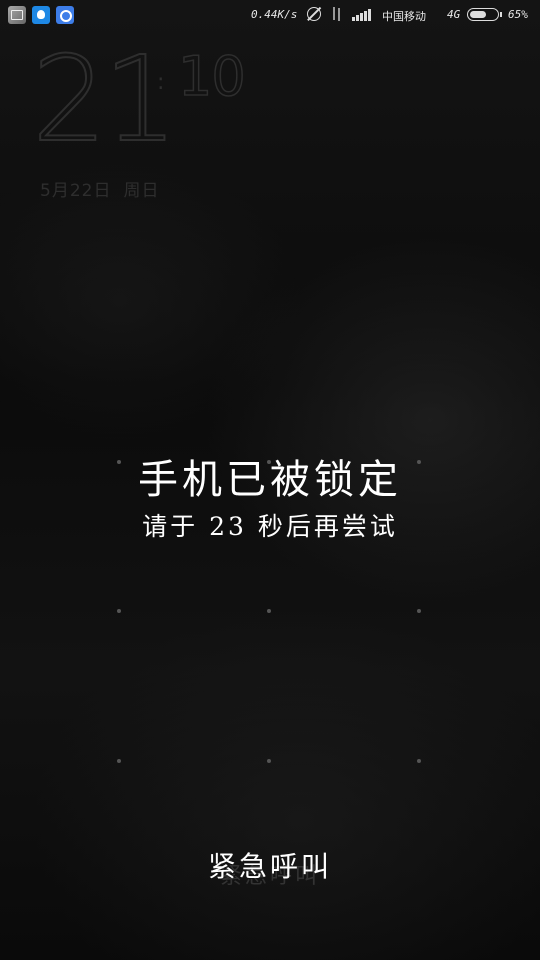 The image size is (540, 960). I want to click on signal-icon, so click(362, 14).